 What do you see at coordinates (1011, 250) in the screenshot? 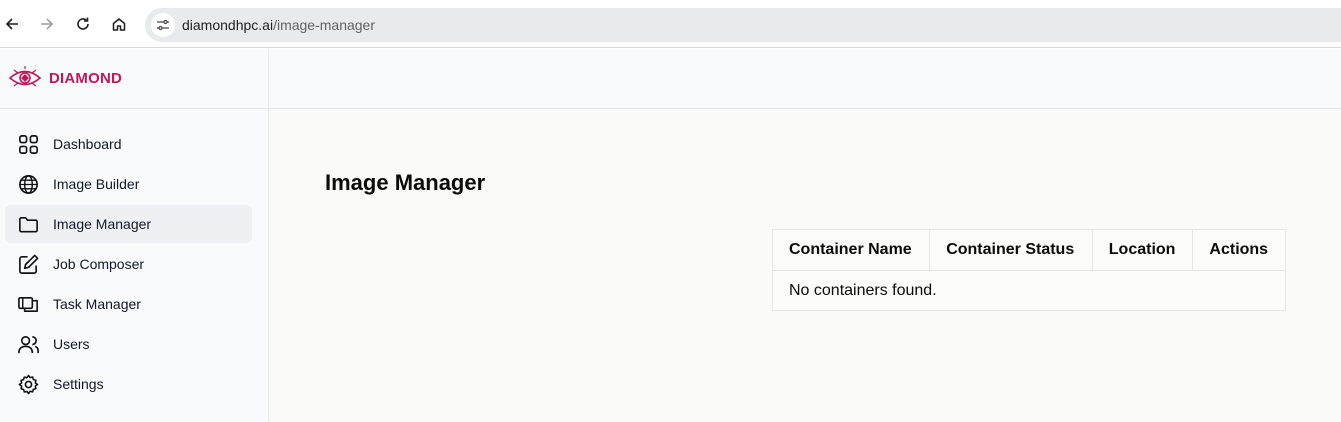
I see `column-header-container-status: Container Status` at bounding box center [1011, 250].